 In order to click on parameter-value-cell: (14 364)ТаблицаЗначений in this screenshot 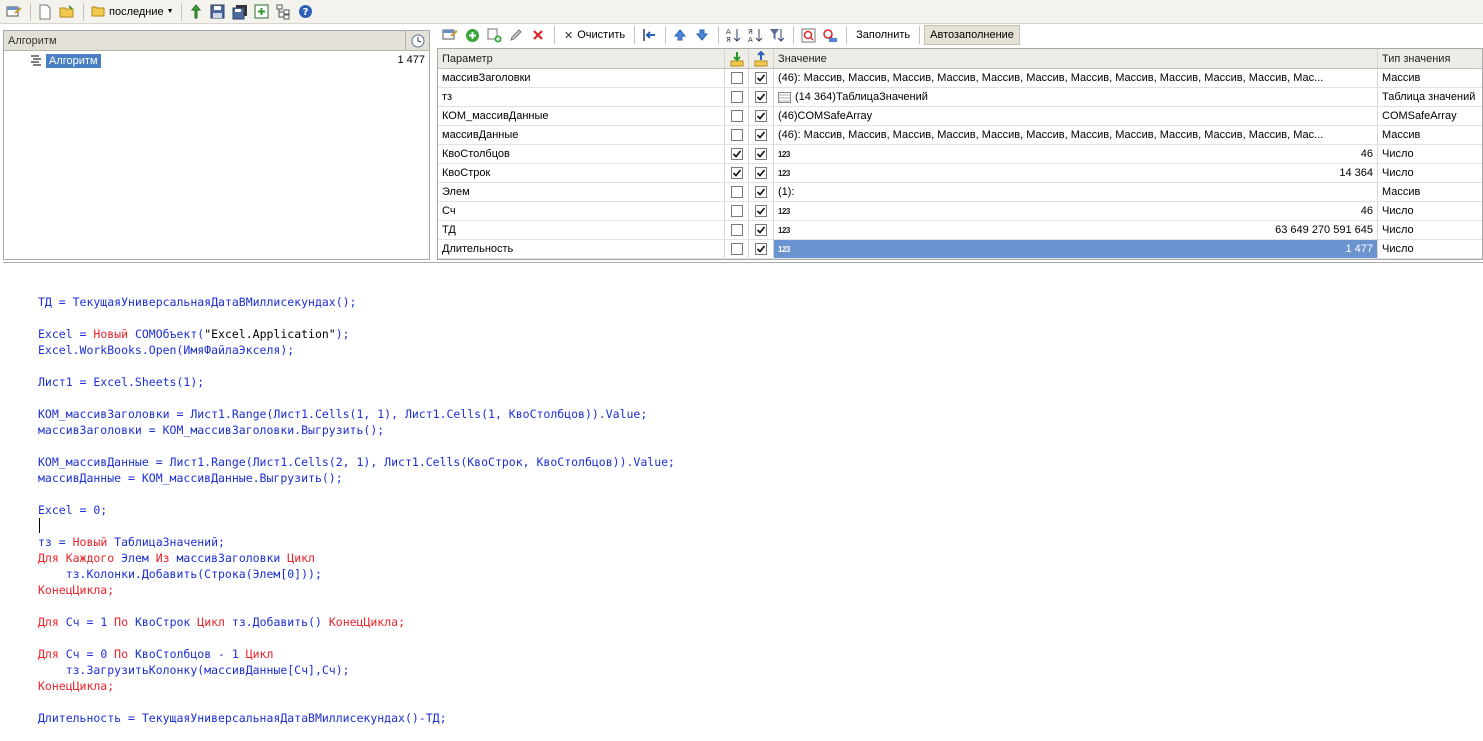, I will do `click(1076, 97)`.